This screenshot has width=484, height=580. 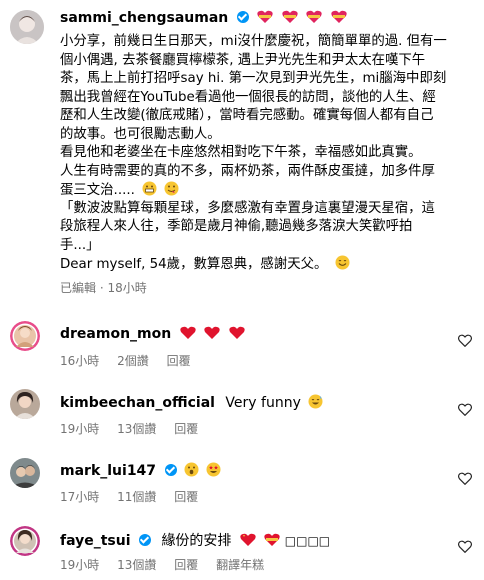 What do you see at coordinates (191, 469) in the screenshot?
I see `surprised-emoji-icon` at bounding box center [191, 469].